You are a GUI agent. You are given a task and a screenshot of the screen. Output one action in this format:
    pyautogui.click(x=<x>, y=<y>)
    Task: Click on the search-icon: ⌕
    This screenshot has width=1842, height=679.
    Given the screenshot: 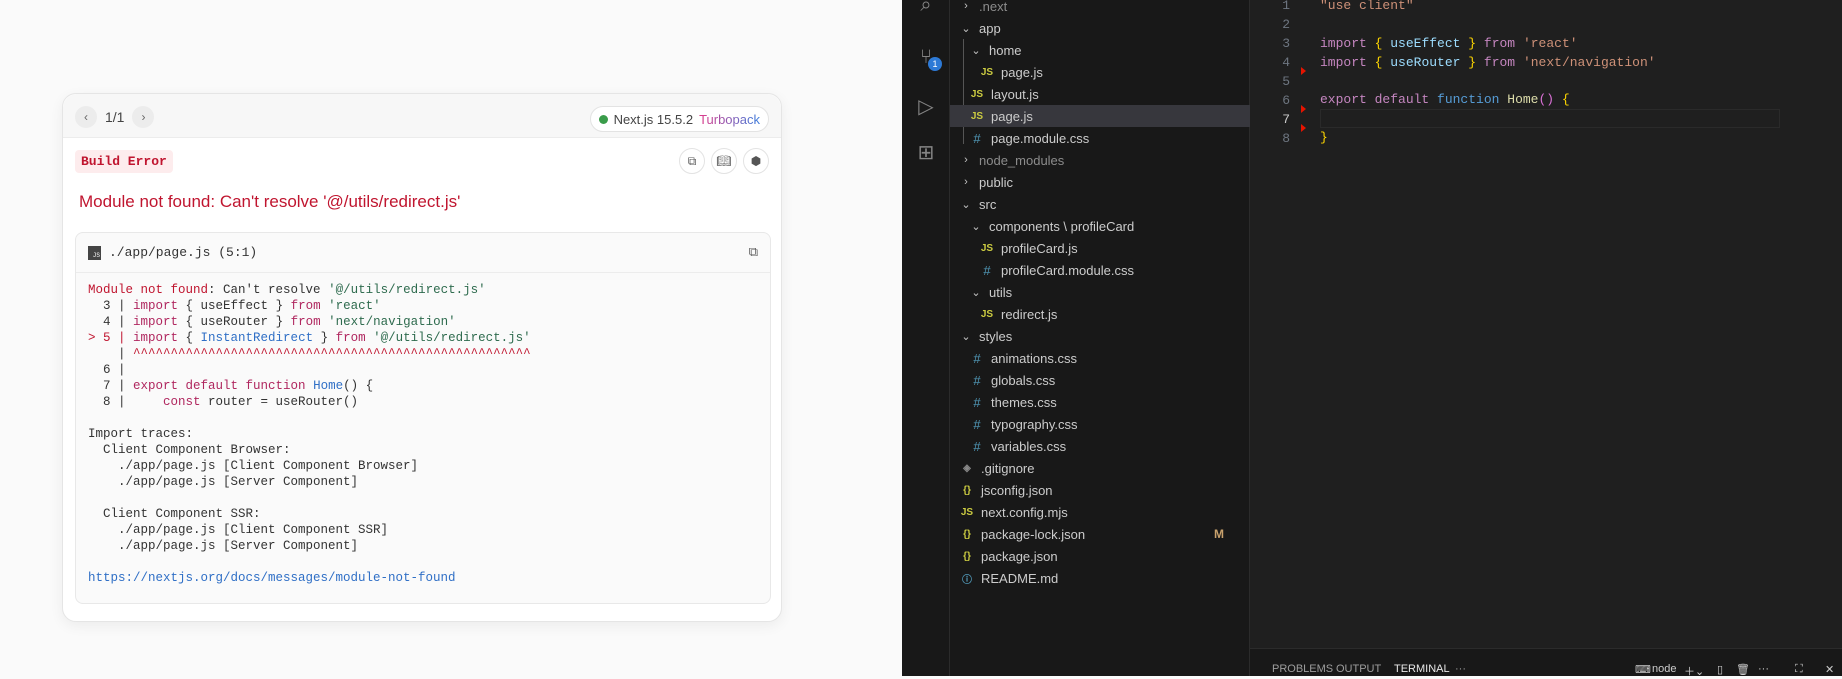 What is the action you would take?
    pyautogui.click(x=926, y=9)
    